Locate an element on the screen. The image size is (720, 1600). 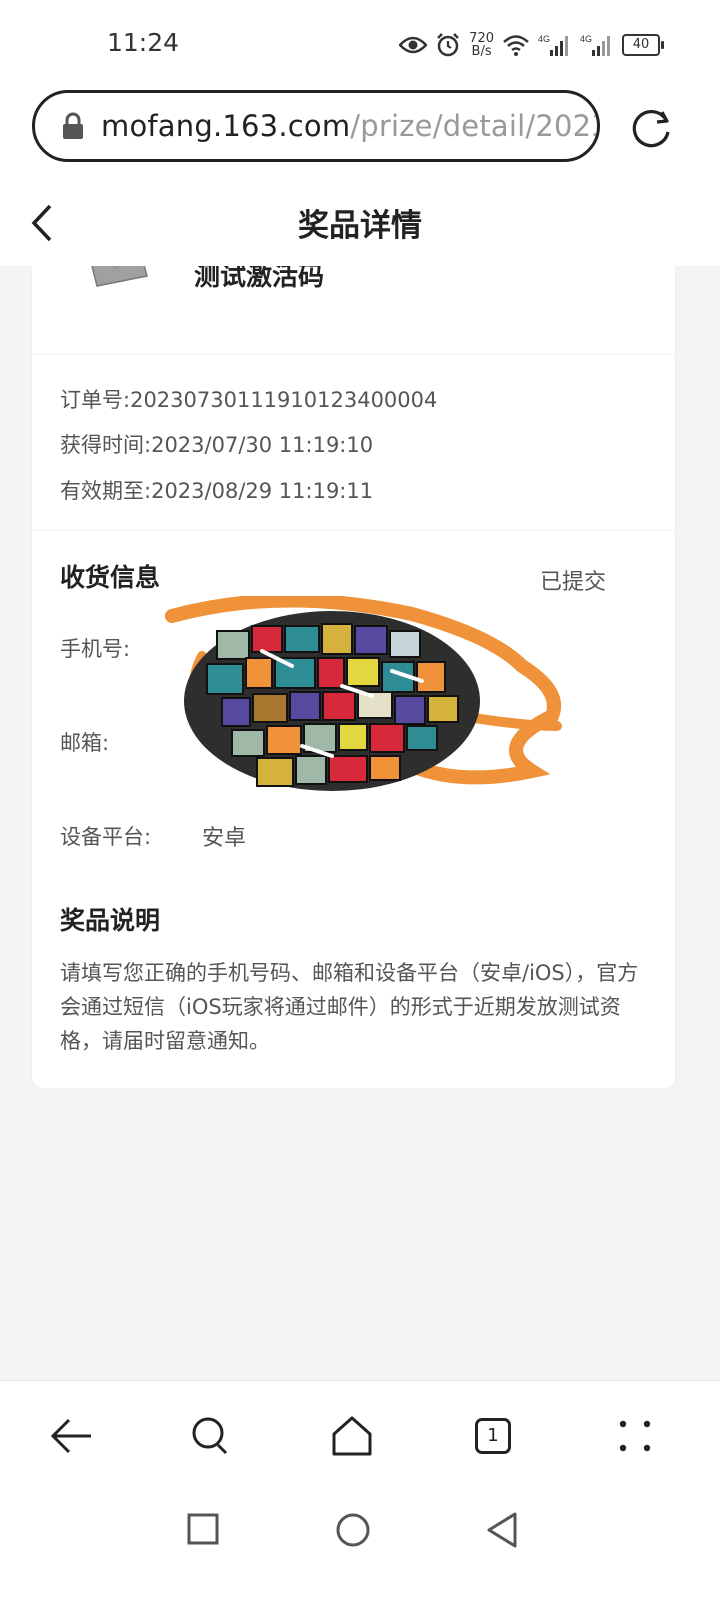
status-icons: 720 B/s 4G 4G 40 is located at coordinates (531, 45).